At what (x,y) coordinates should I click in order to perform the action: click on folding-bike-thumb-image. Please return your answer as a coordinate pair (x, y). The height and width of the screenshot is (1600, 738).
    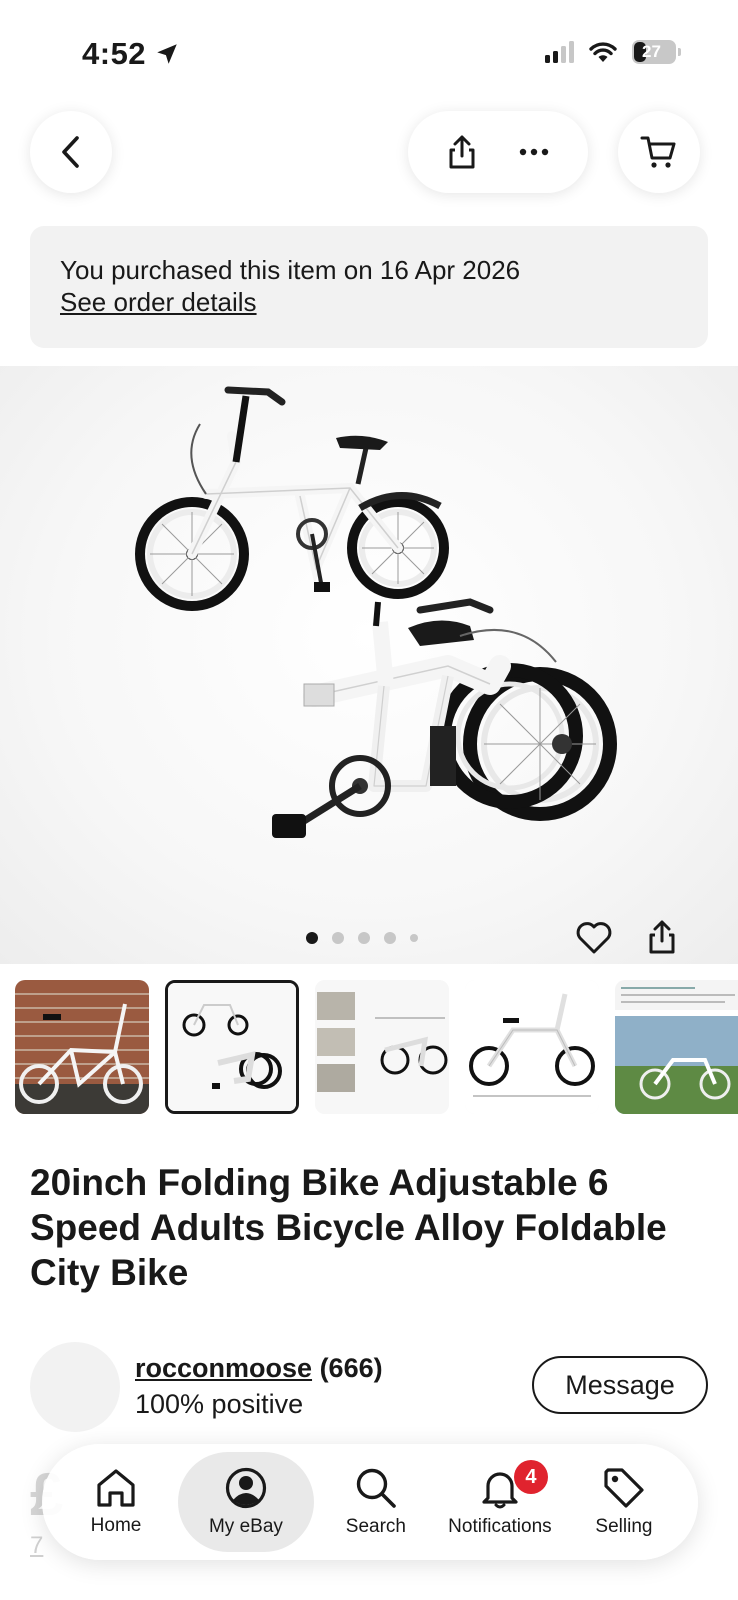
    Looking at the image, I should click on (232, 1047).